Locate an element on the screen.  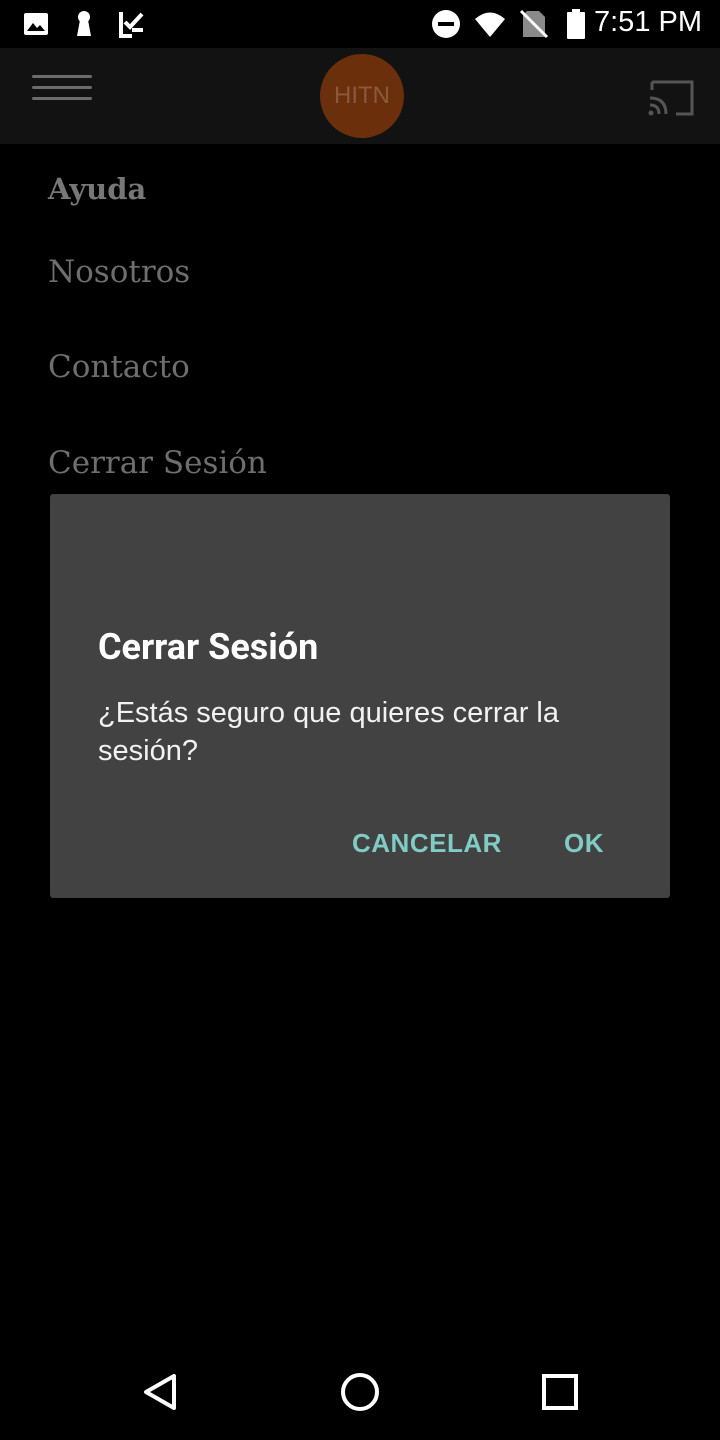
do-not-disturb-icon is located at coordinates (446, 24).